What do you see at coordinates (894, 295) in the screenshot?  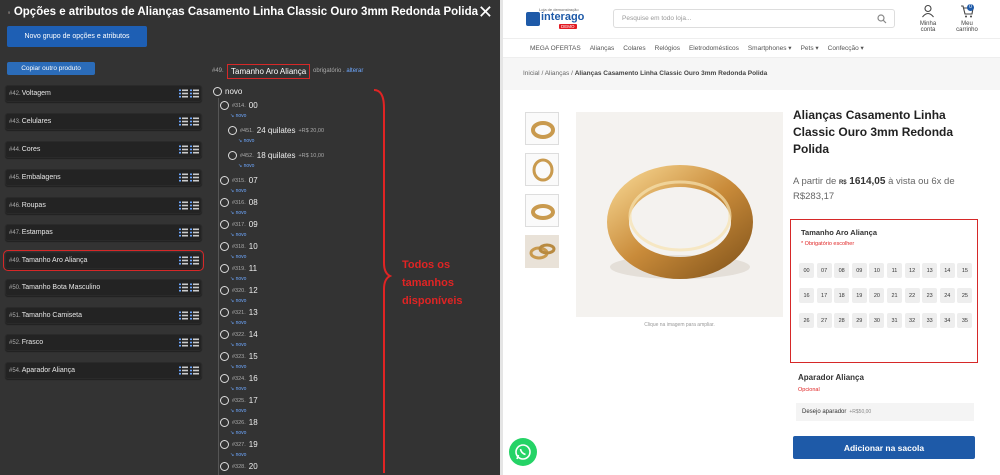 I see `size-chip: 21` at bounding box center [894, 295].